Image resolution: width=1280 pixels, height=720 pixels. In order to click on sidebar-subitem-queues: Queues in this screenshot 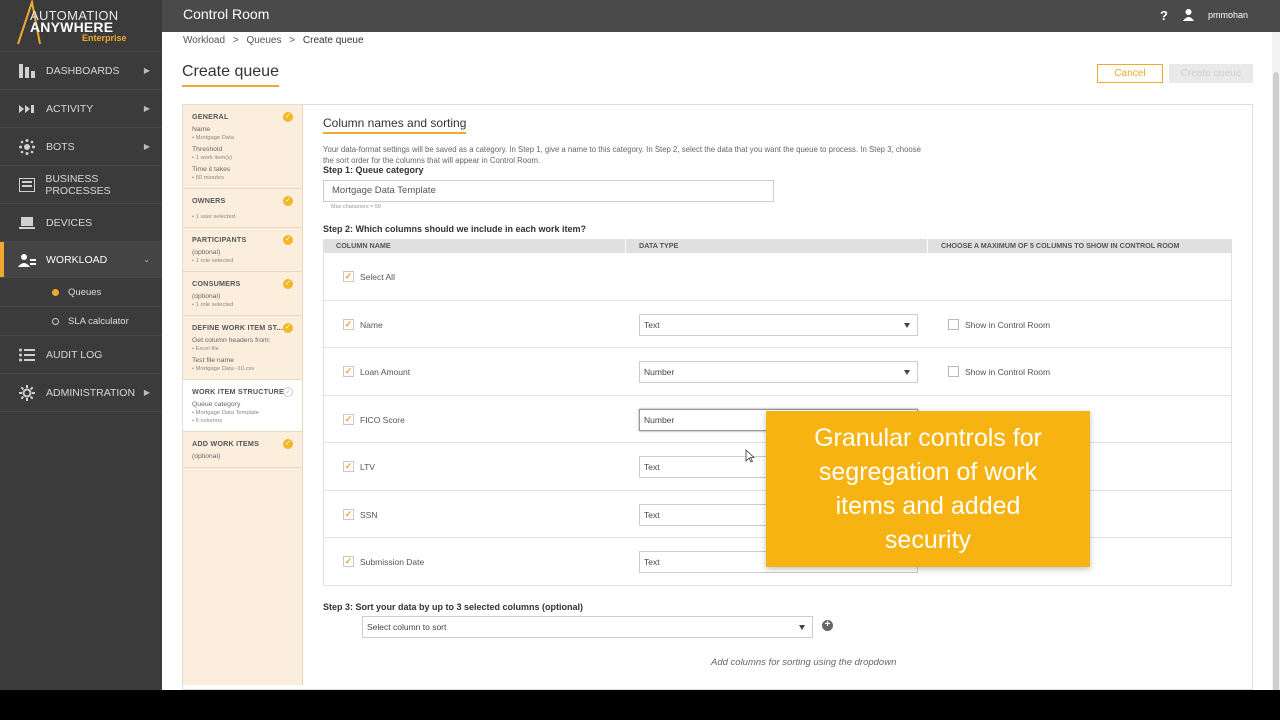, I will do `click(81, 292)`.